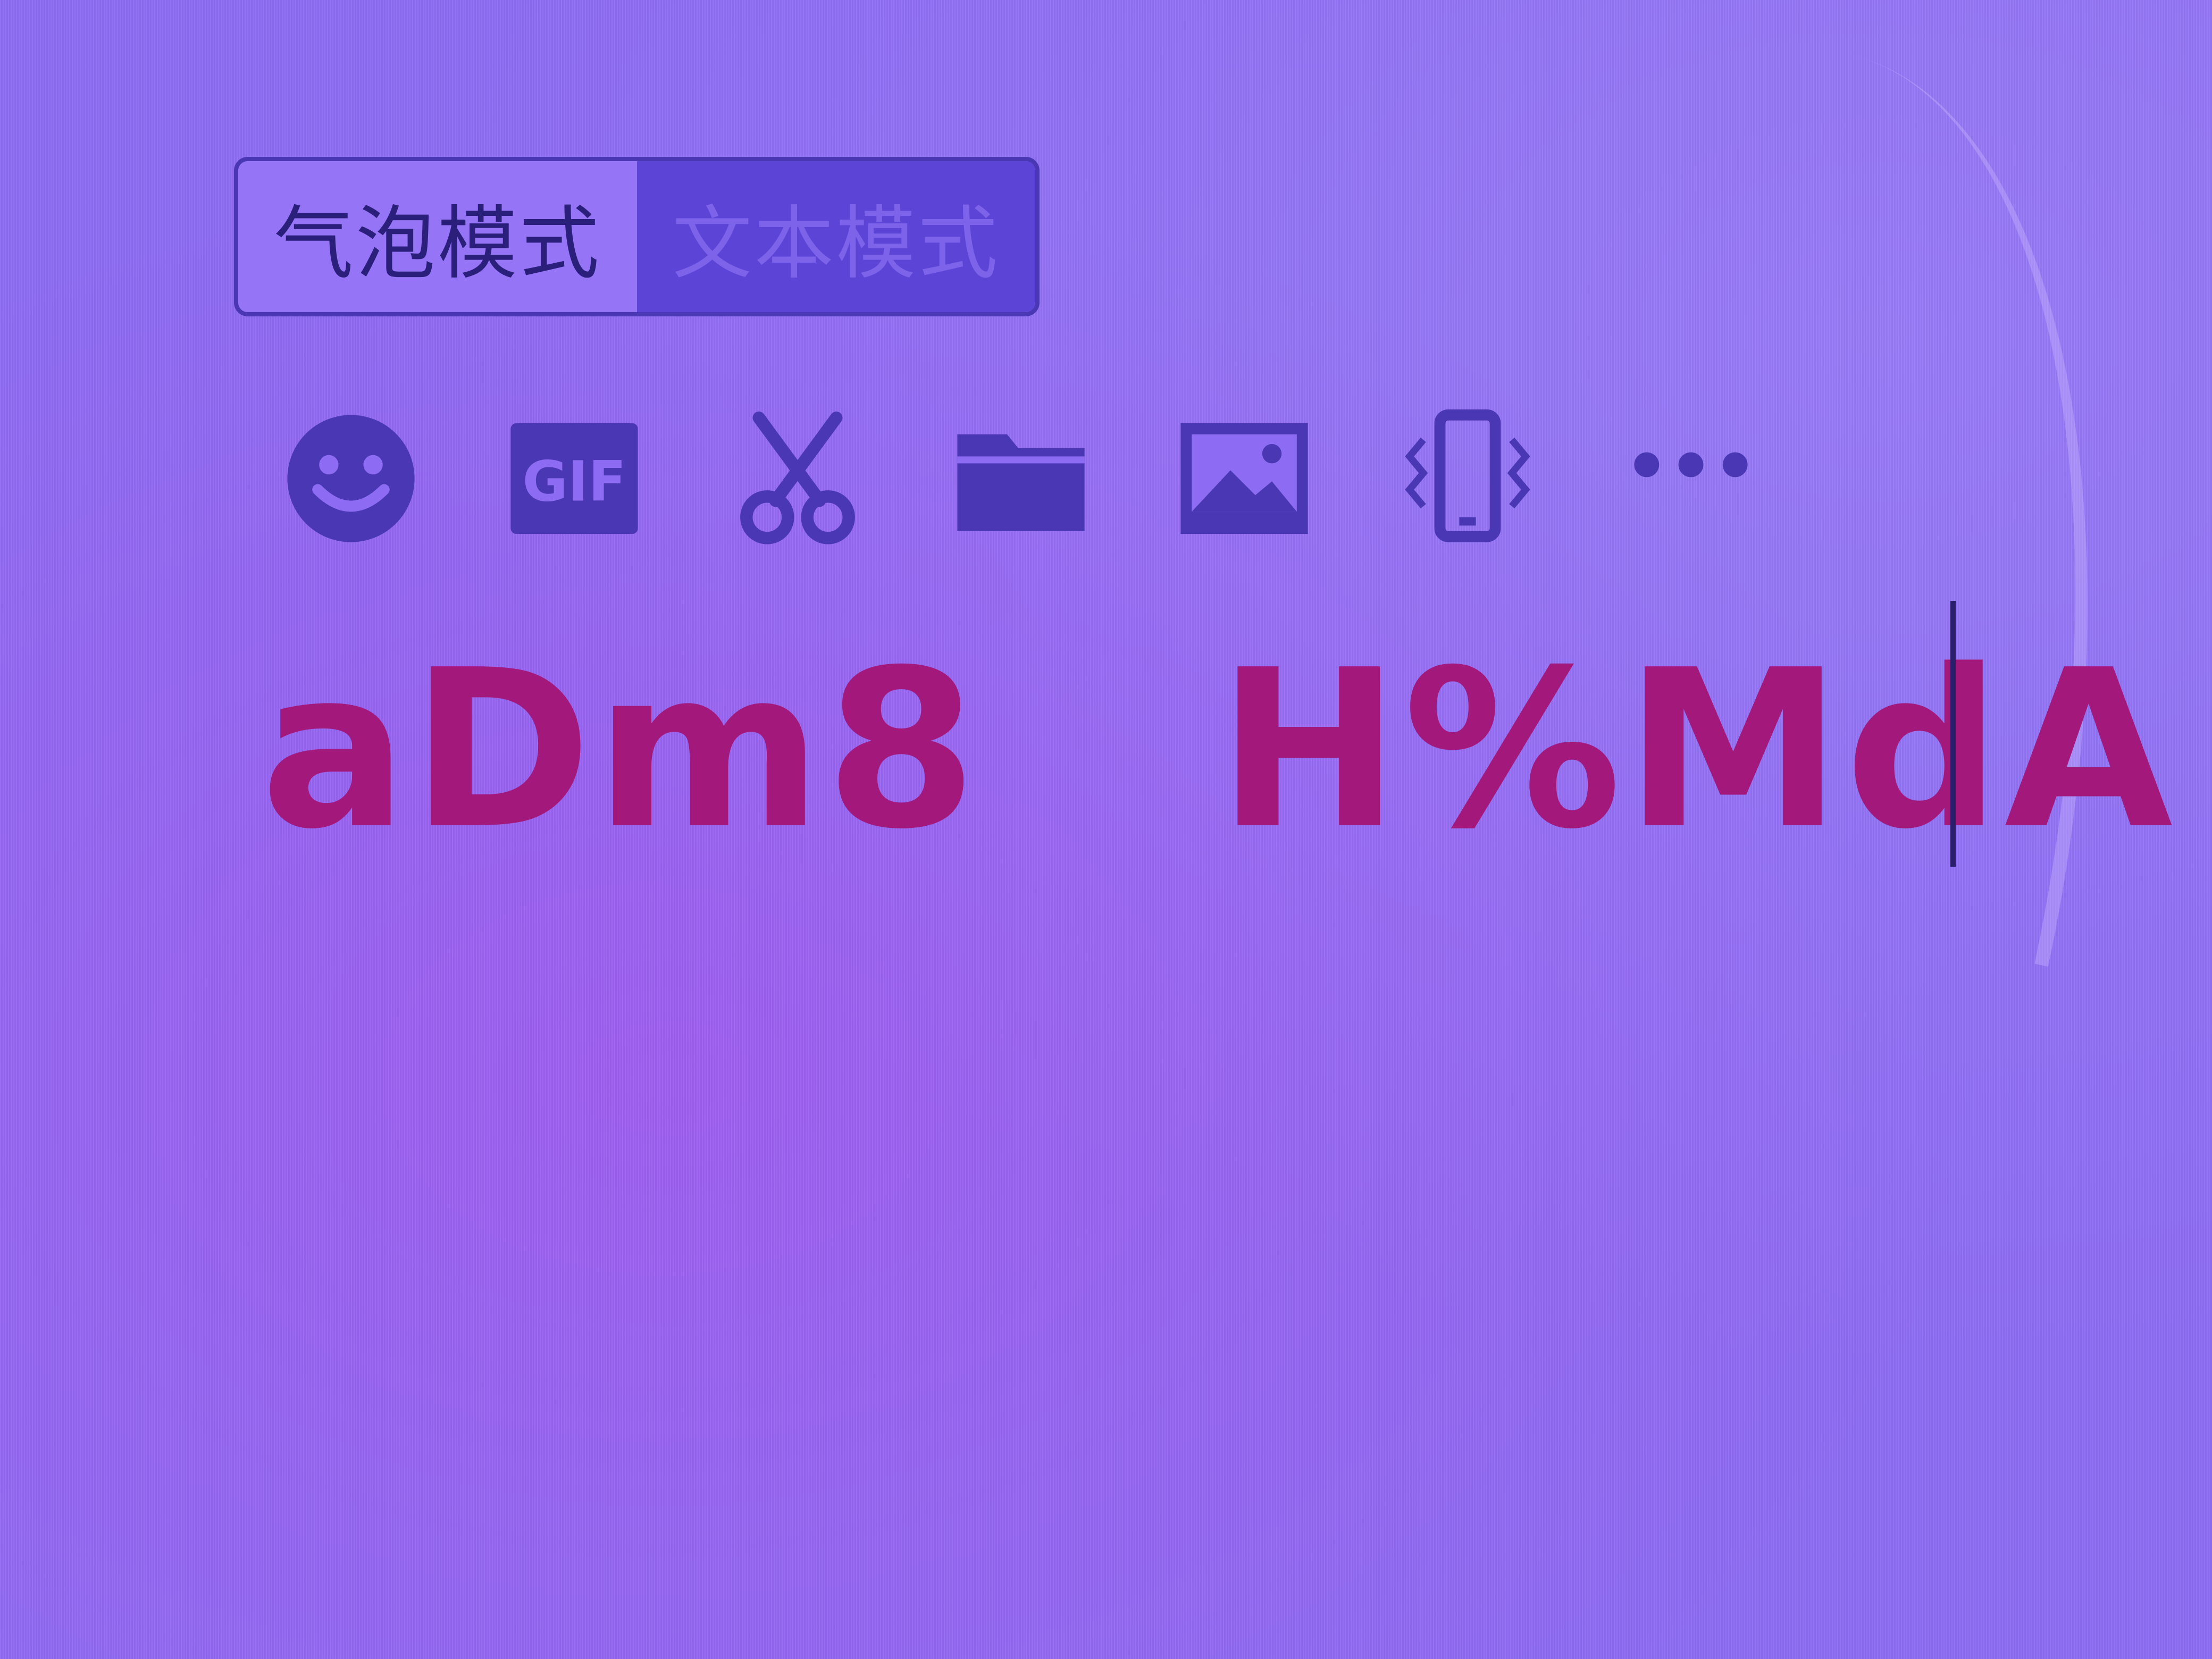 This screenshot has width=2212, height=1659. What do you see at coordinates (574, 481) in the screenshot?
I see `gif-icon-label: GIF` at bounding box center [574, 481].